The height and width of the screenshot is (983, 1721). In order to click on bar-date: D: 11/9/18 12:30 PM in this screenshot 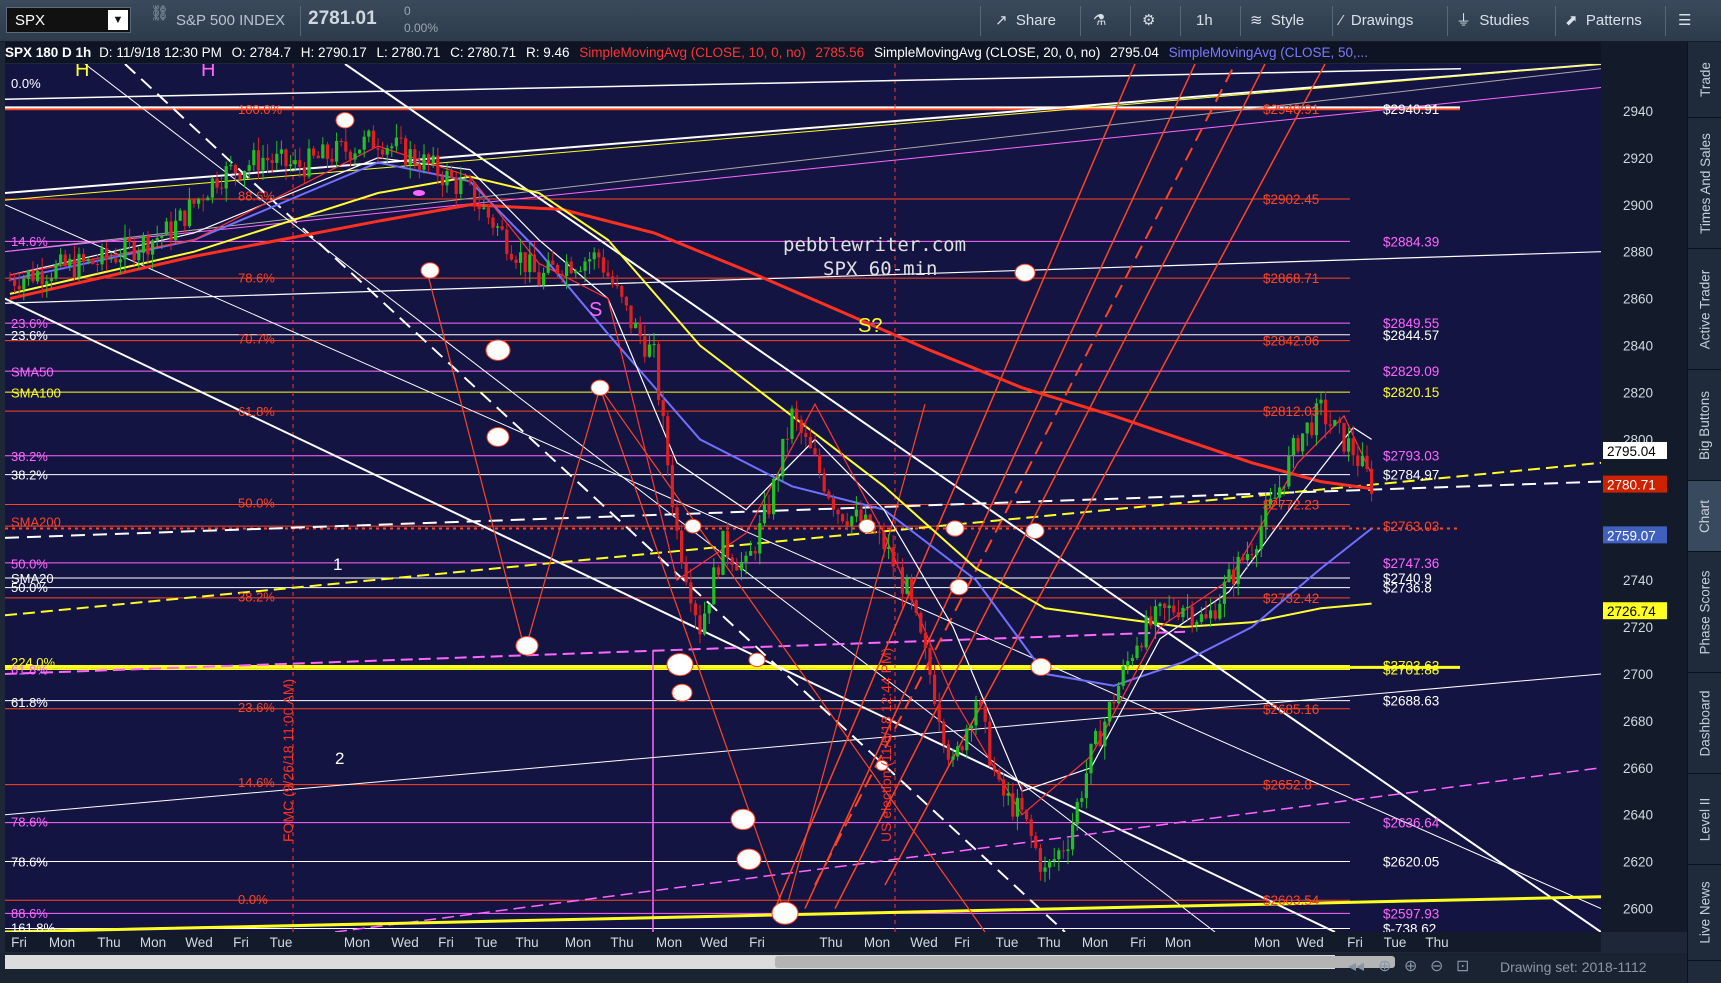, I will do `click(160, 52)`.